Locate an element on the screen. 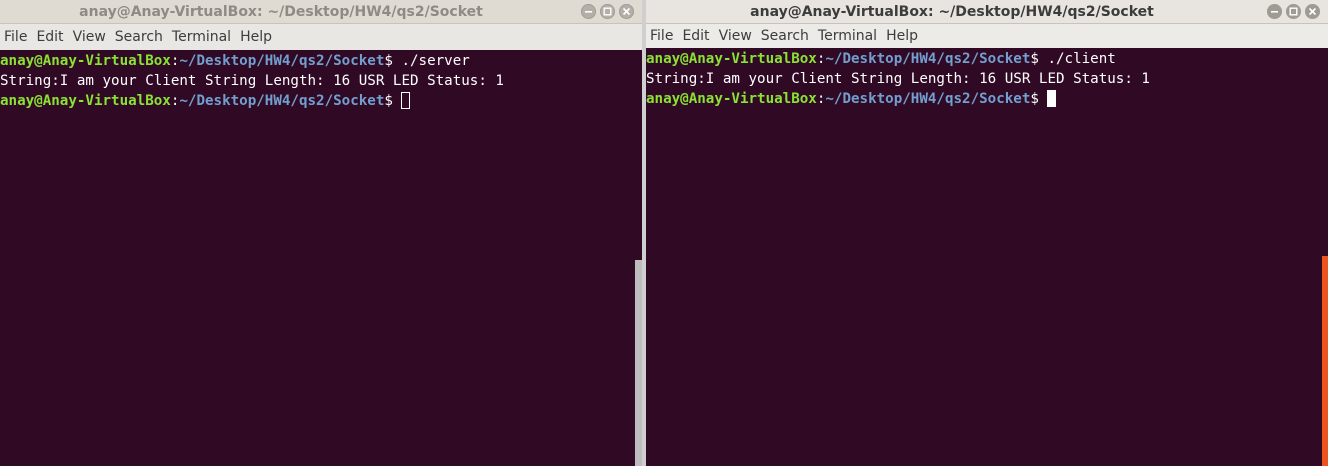  command-text: $ ./server is located at coordinates (427, 61).